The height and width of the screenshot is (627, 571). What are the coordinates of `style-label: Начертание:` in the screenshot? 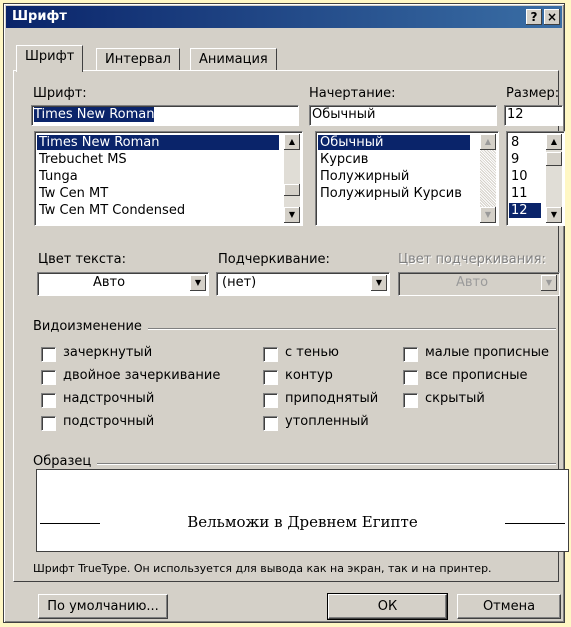 It's located at (352, 93).